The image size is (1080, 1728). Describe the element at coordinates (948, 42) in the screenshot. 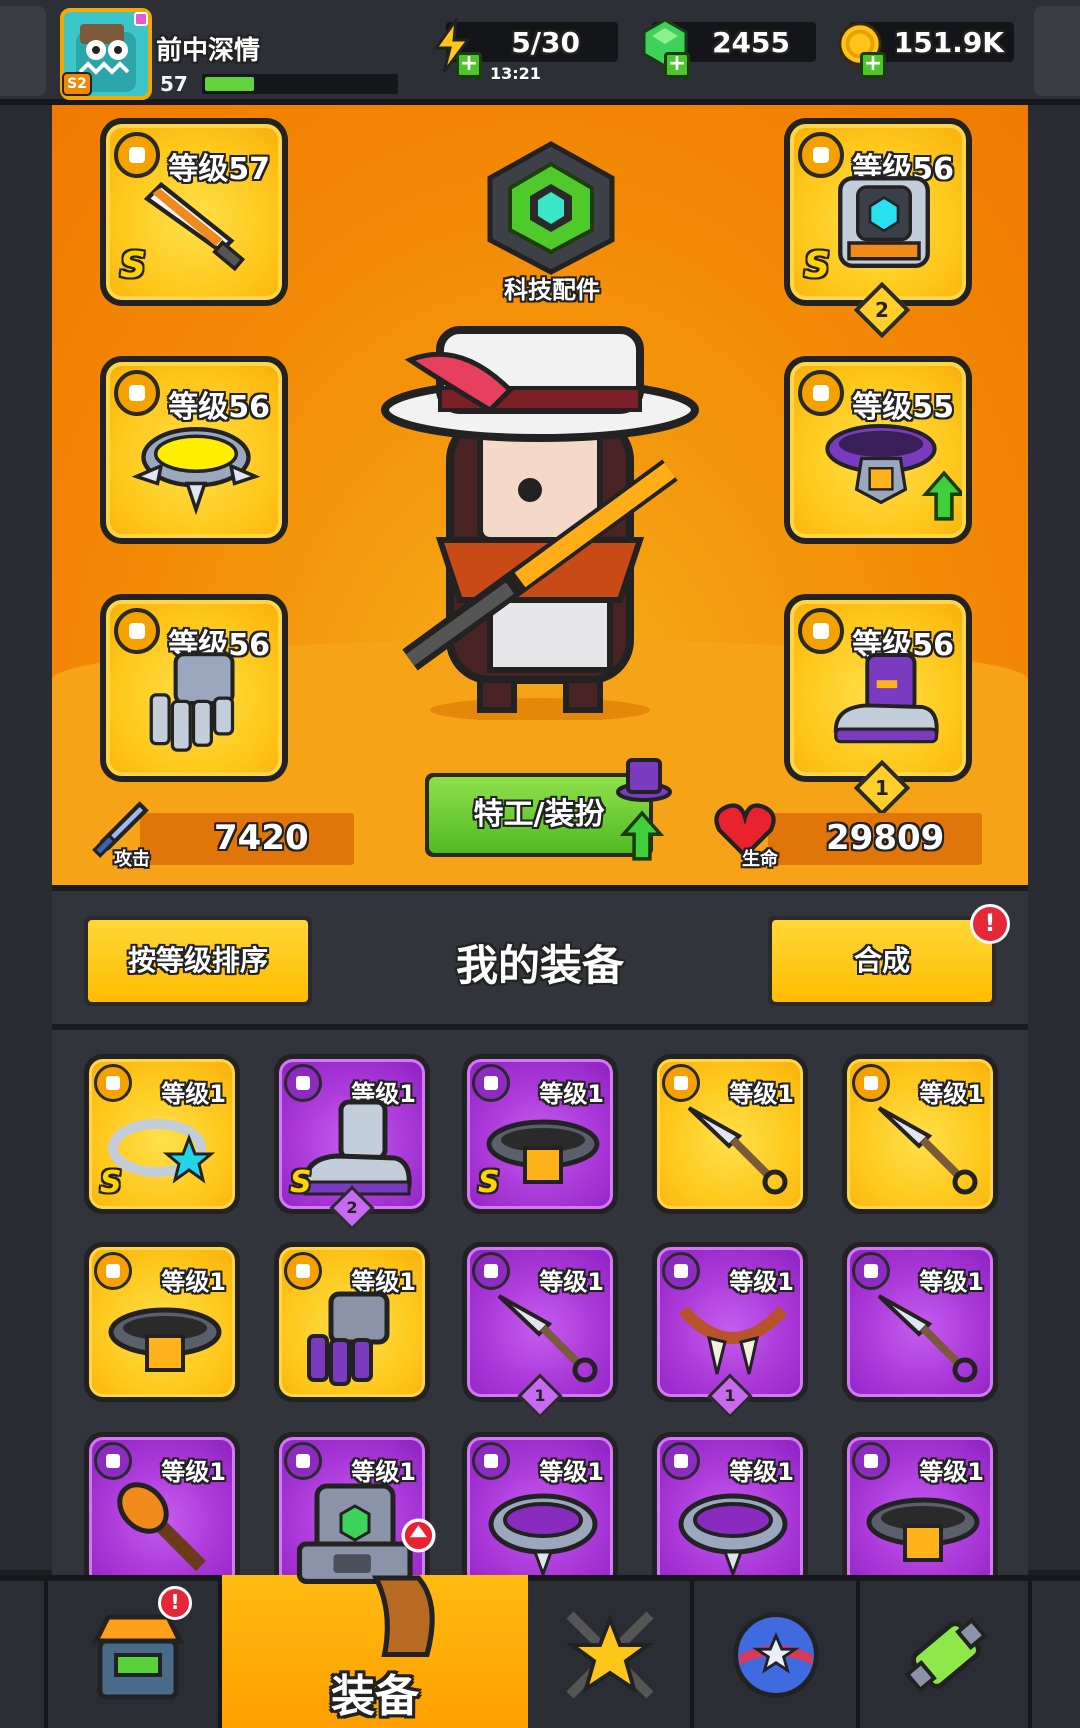

I see `coin-value: 151.9K` at that location.